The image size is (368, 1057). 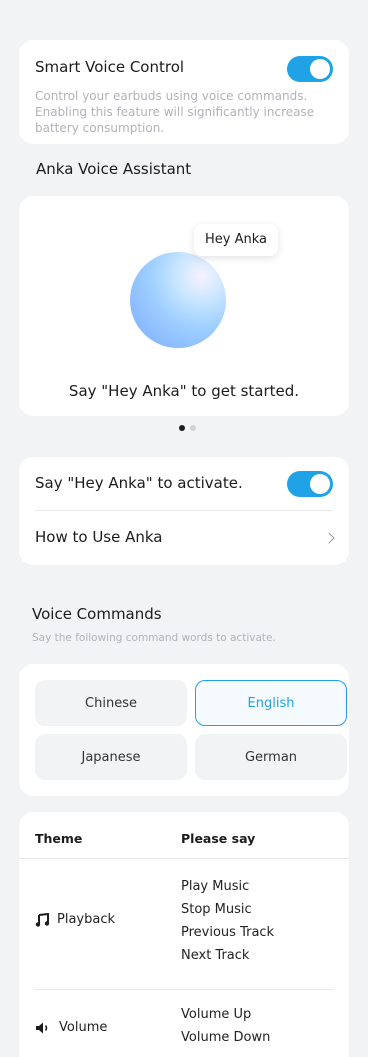 What do you see at coordinates (215, 955) in the screenshot?
I see `phrase: Next Track` at bounding box center [215, 955].